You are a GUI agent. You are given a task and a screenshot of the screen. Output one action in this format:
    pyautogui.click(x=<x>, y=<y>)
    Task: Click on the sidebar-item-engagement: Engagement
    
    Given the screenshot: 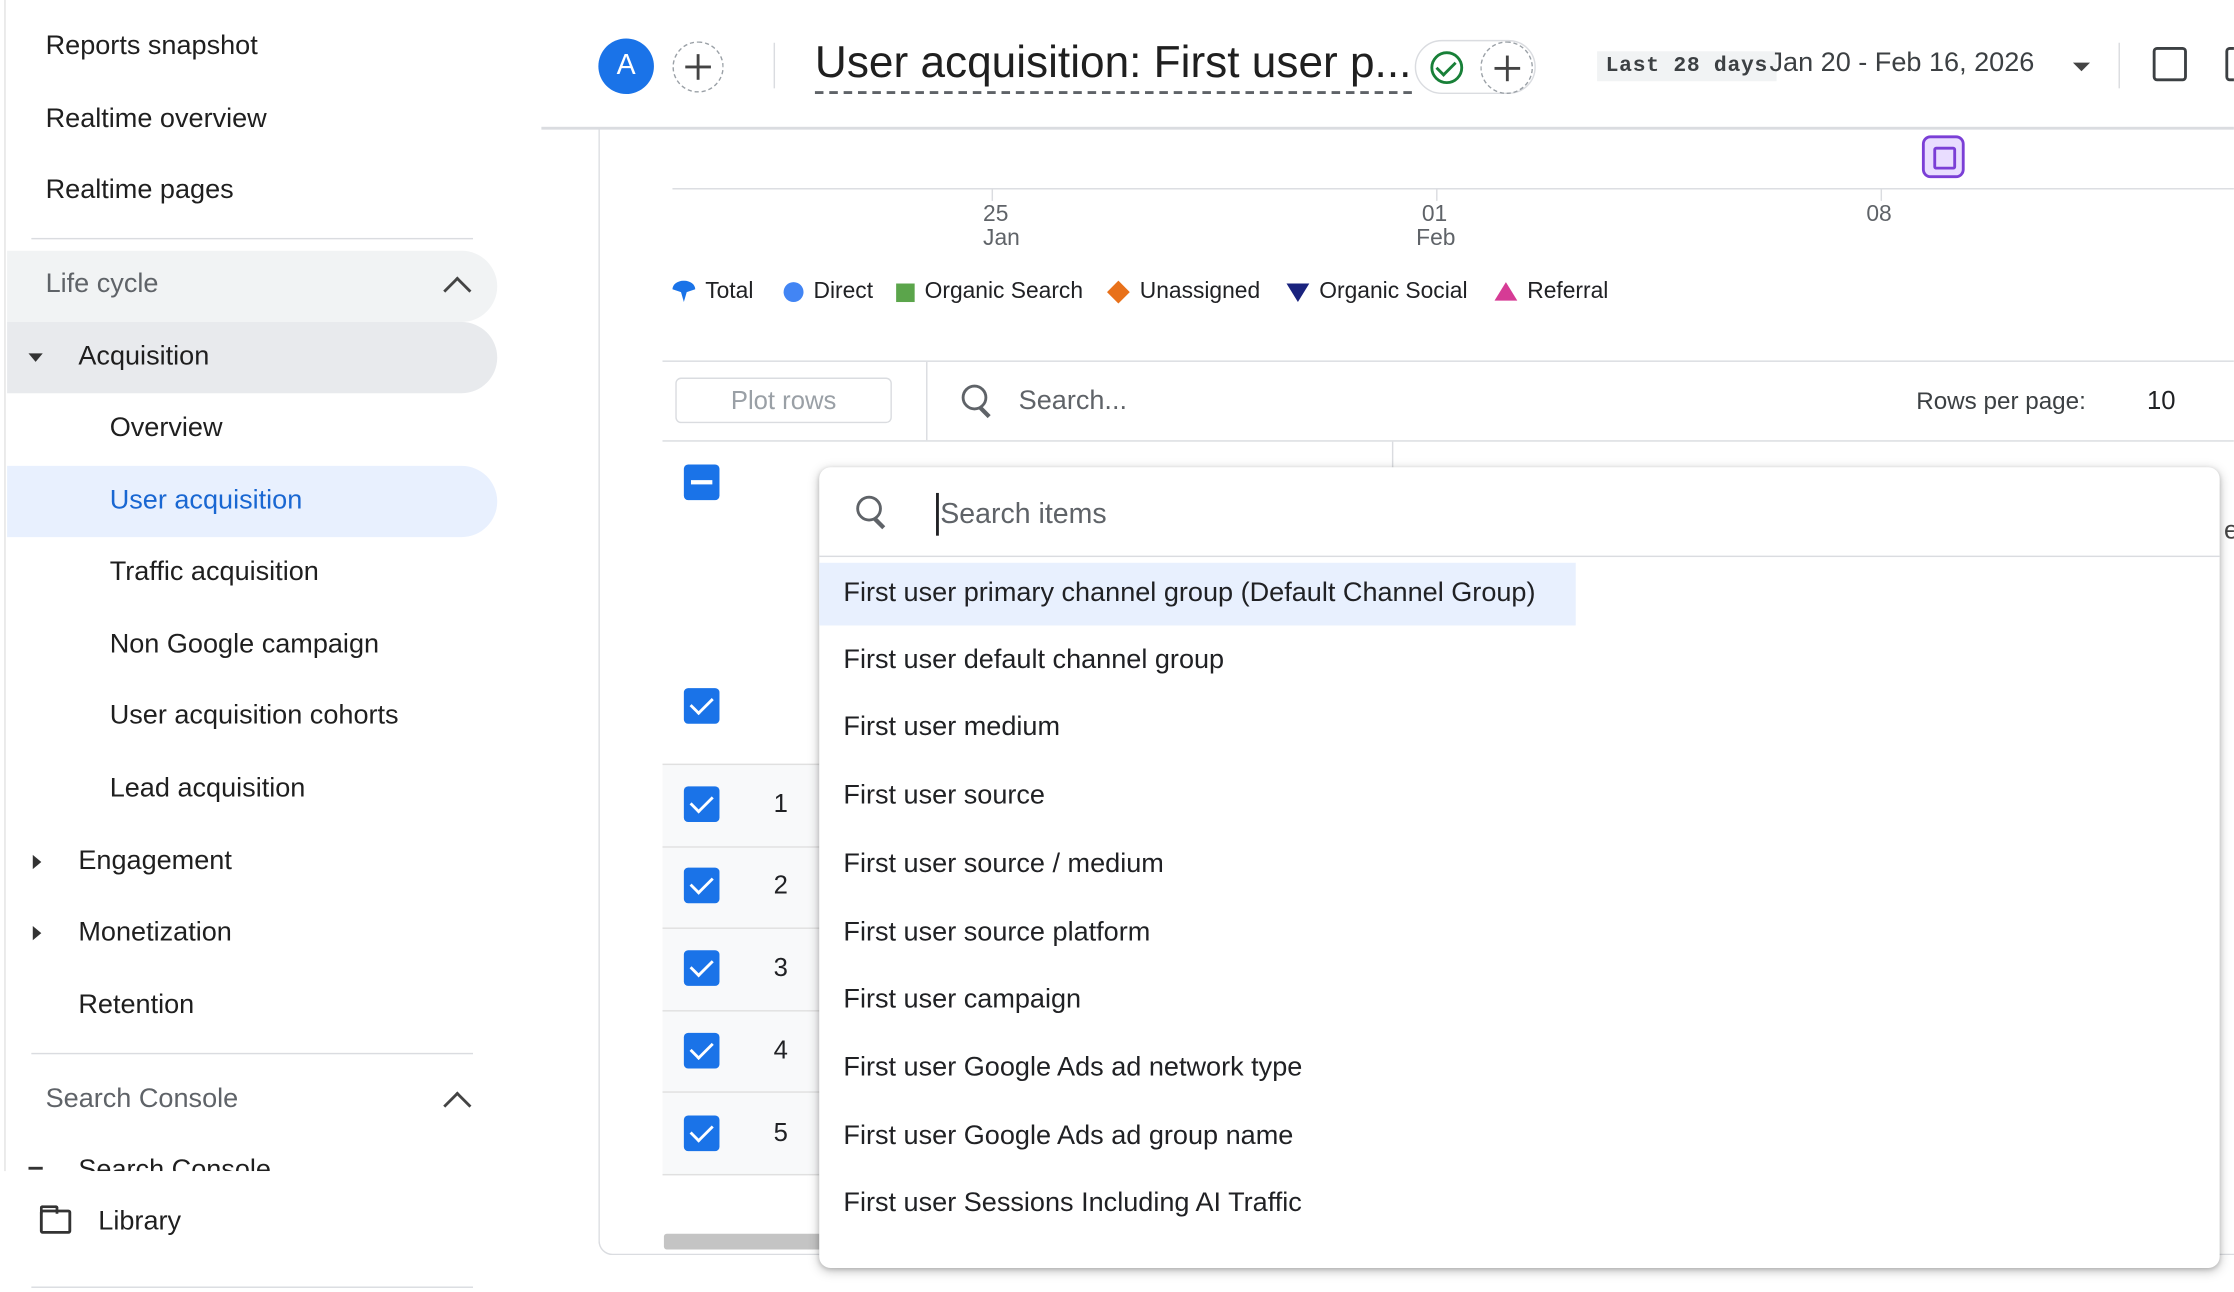 What is the action you would take?
    pyautogui.click(x=155, y=861)
    